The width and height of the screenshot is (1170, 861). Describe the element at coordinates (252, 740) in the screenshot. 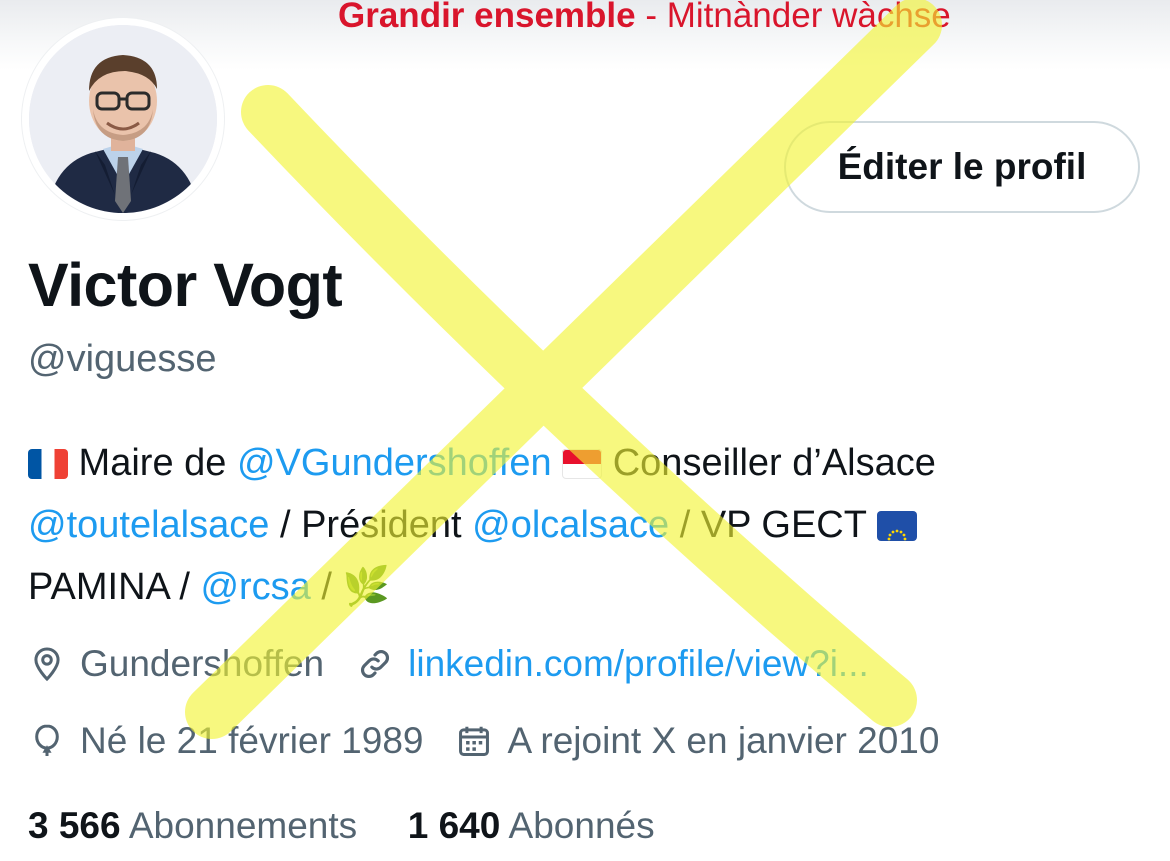

I see `profile-birthdate: Né le 21 février 1989` at that location.